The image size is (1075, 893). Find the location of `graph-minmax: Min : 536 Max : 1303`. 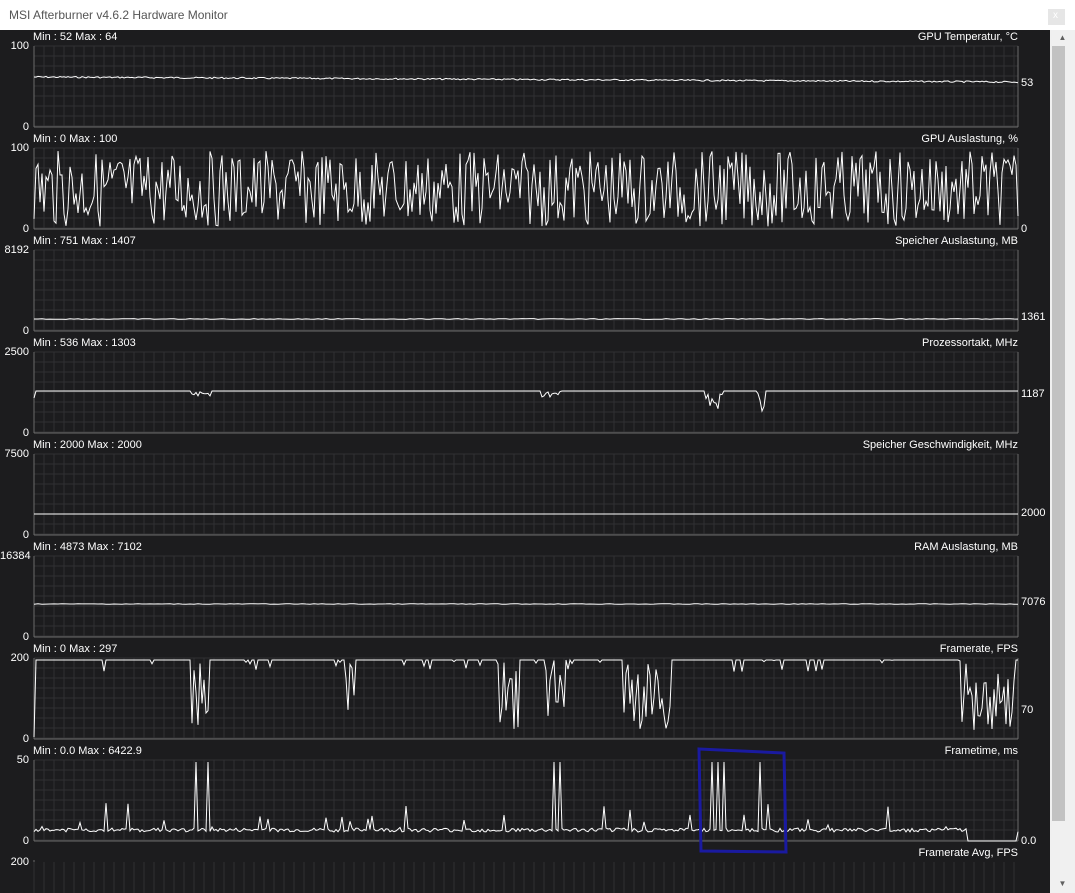

graph-minmax: Min : 536 Max : 1303 is located at coordinates (84, 343).